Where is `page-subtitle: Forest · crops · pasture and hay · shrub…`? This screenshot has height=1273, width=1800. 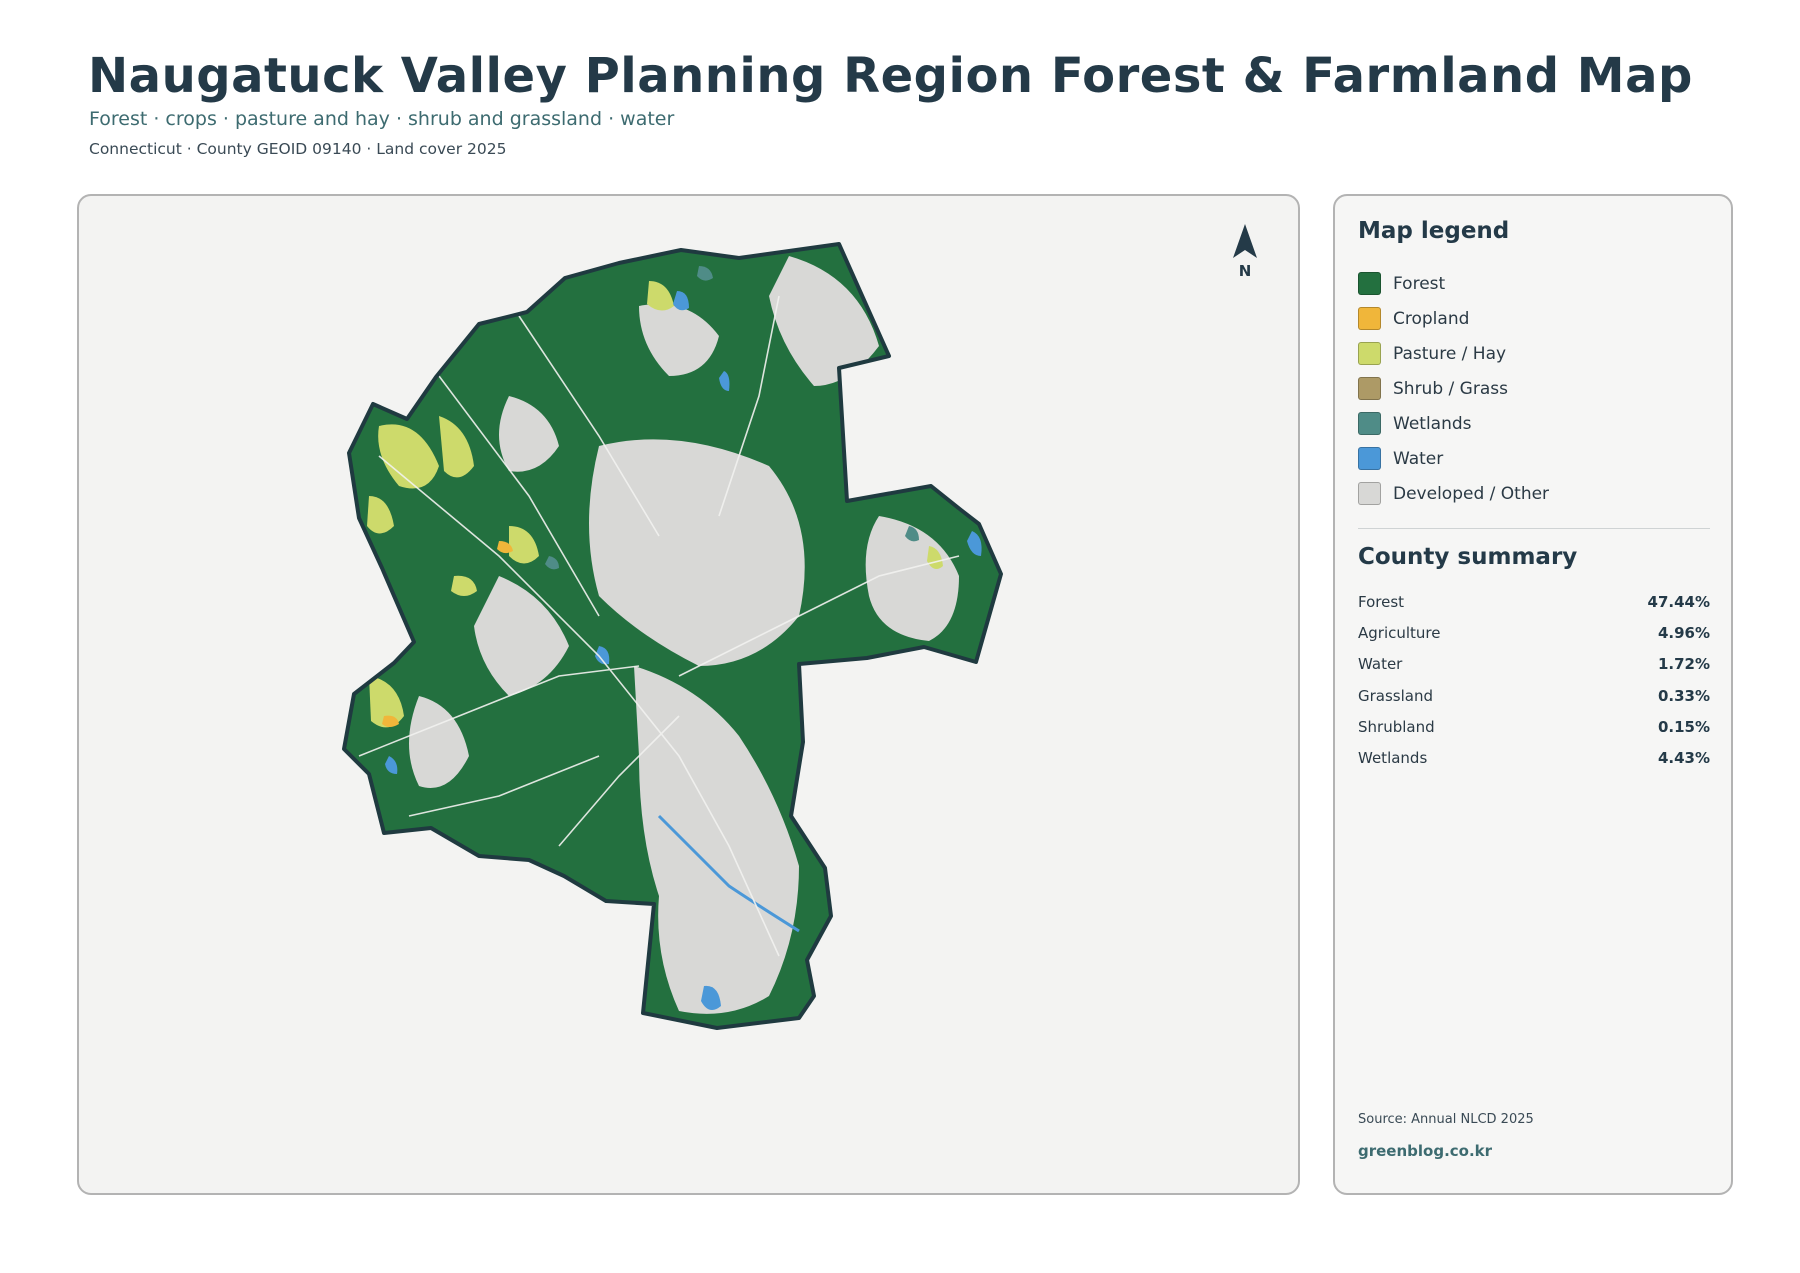 page-subtitle: Forest · crops · pasture and hay · shrub… is located at coordinates (382, 119).